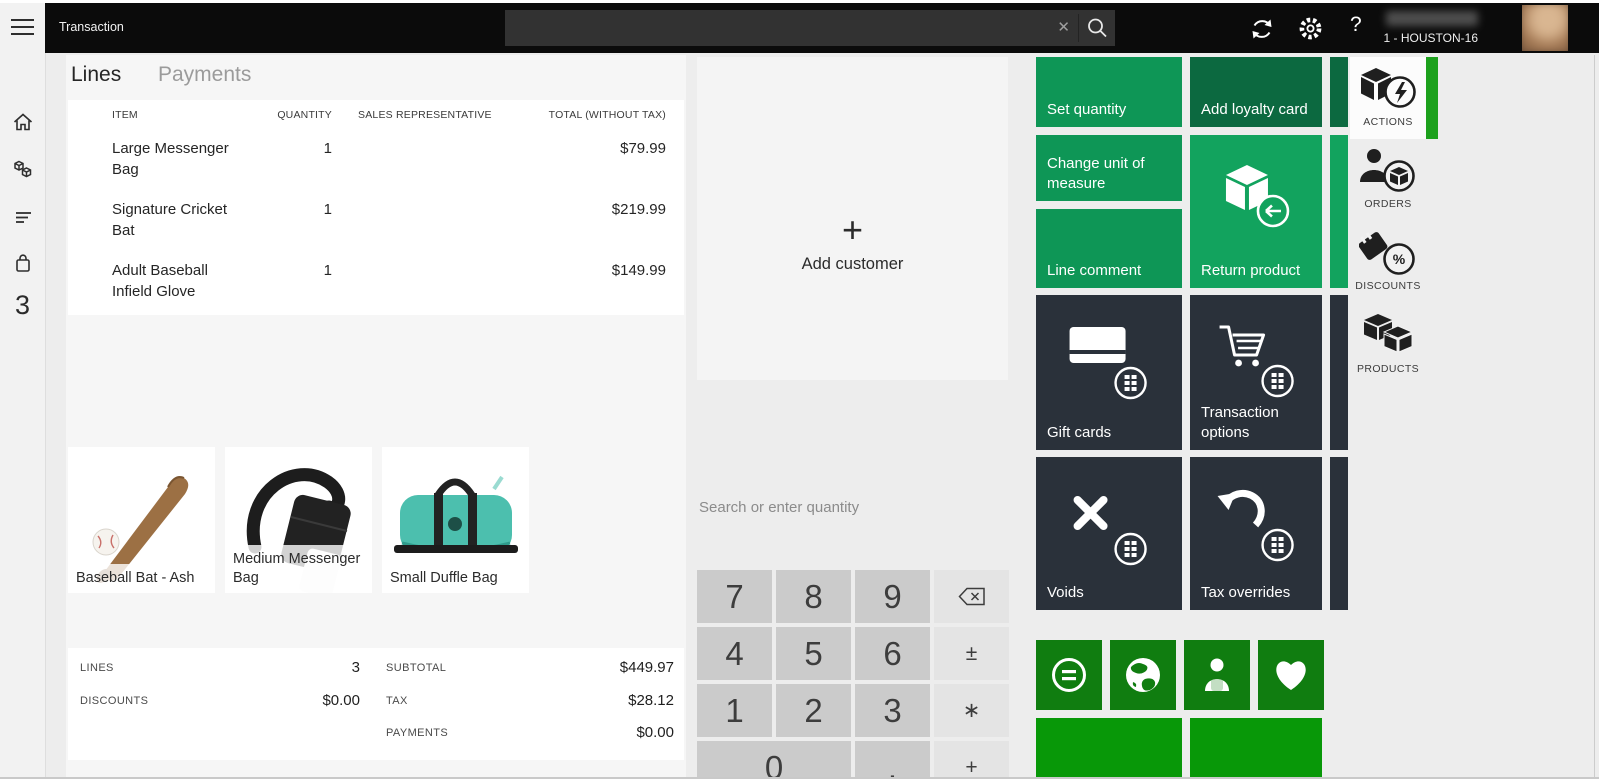  What do you see at coordinates (892, 760) in the screenshot?
I see `decimal-key: .` at bounding box center [892, 760].